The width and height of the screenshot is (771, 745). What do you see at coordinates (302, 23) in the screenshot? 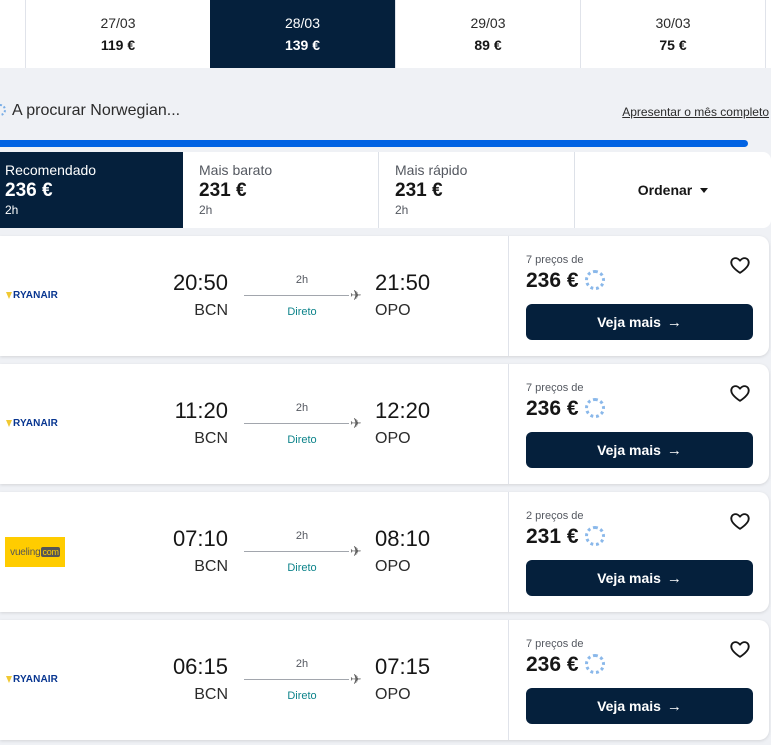
I see `date-label: 28/03` at bounding box center [302, 23].